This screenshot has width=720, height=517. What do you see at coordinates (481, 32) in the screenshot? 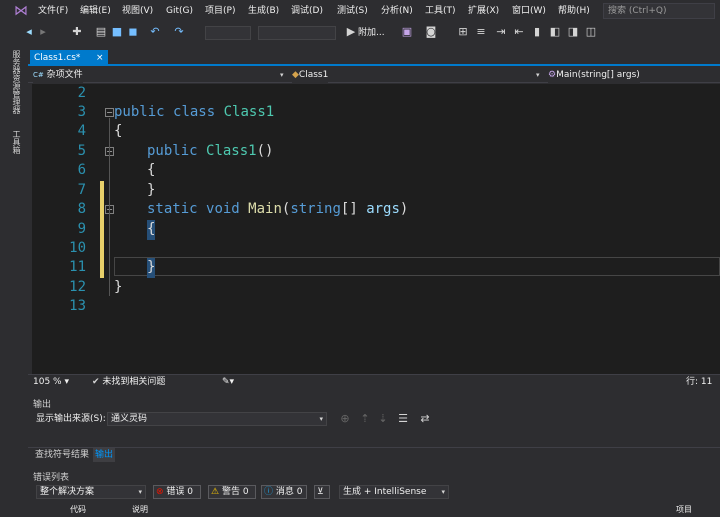
I see `align-icon: ≡` at bounding box center [481, 32].